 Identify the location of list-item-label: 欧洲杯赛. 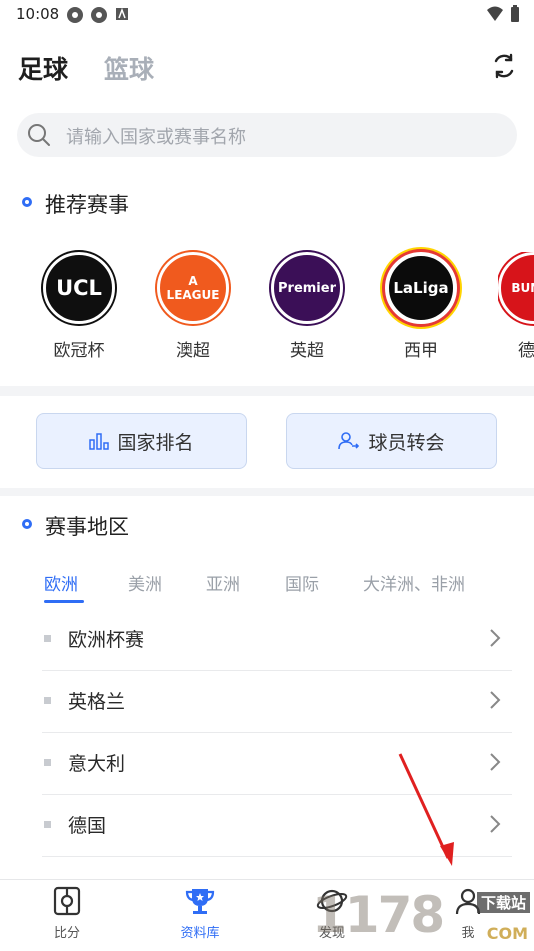
(106, 640).